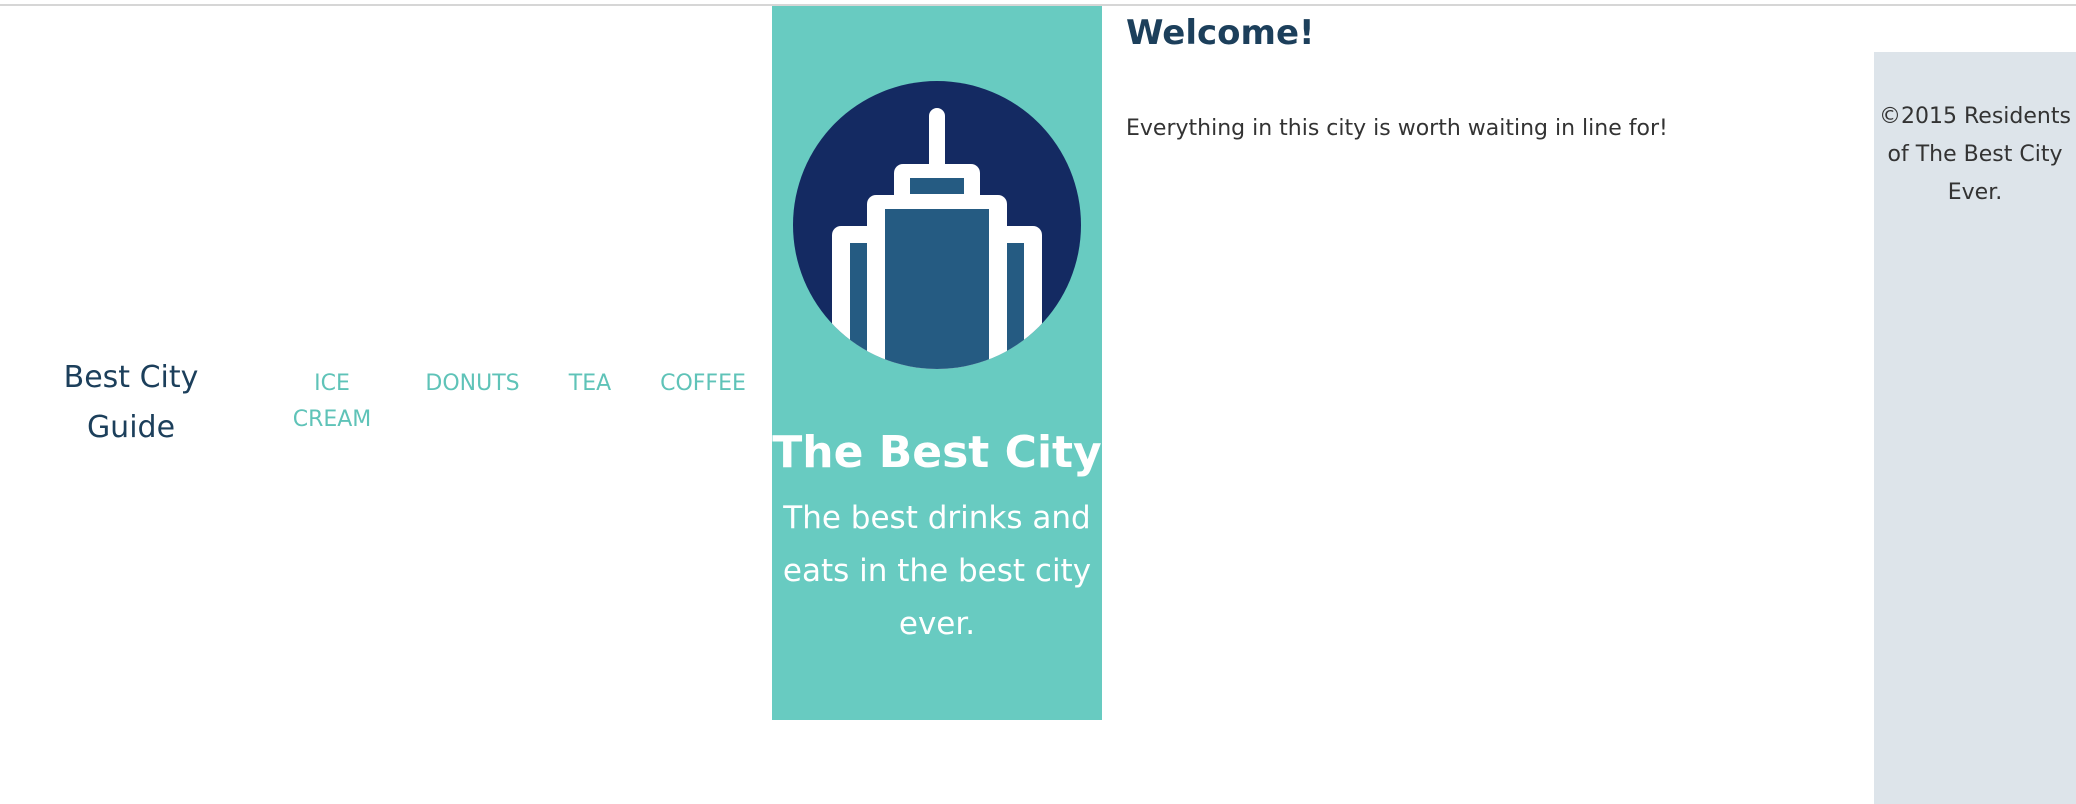 The image size is (2076, 804). I want to click on skyscraper-icon, so click(937, 225).